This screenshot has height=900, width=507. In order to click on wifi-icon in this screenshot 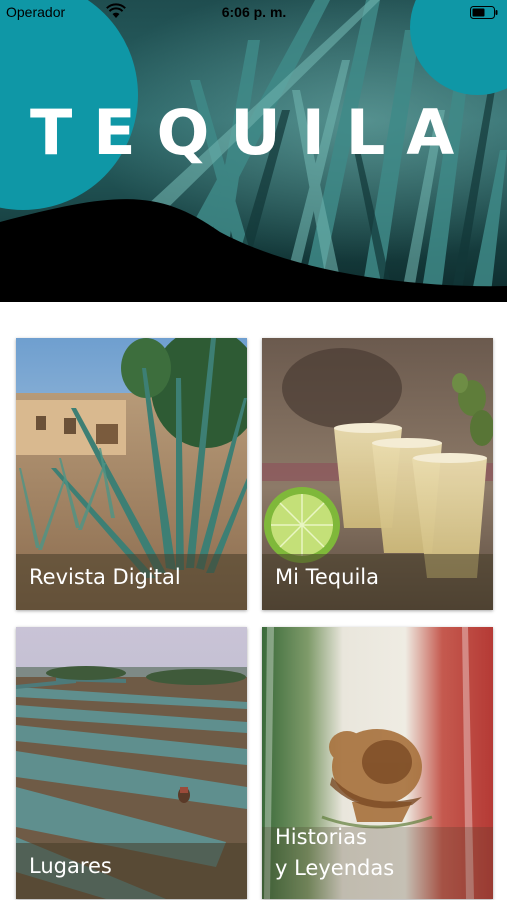, I will do `click(116, 10)`.